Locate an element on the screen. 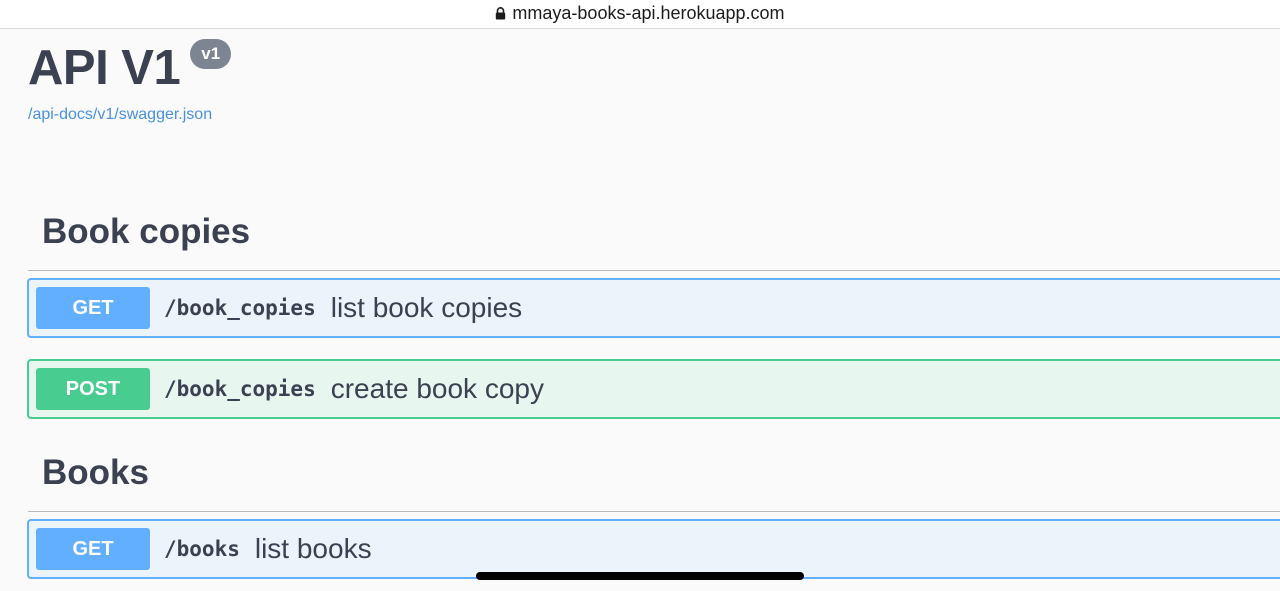 The height and width of the screenshot is (591, 1280). operation-summary: list book copies is located at coordinates (426, 307).